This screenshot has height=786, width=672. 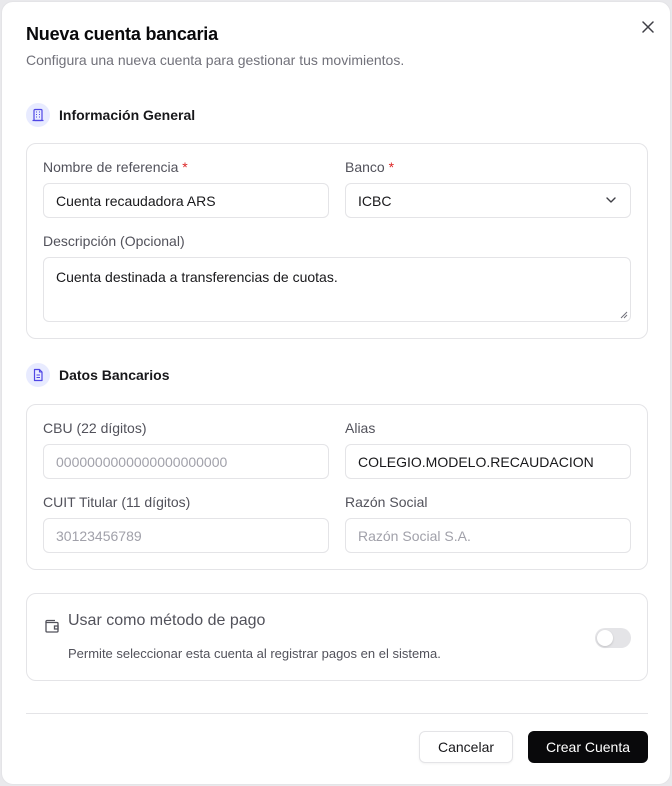 I want to click on description-label: Descripción (Opcional), so click(x=114, y=241).